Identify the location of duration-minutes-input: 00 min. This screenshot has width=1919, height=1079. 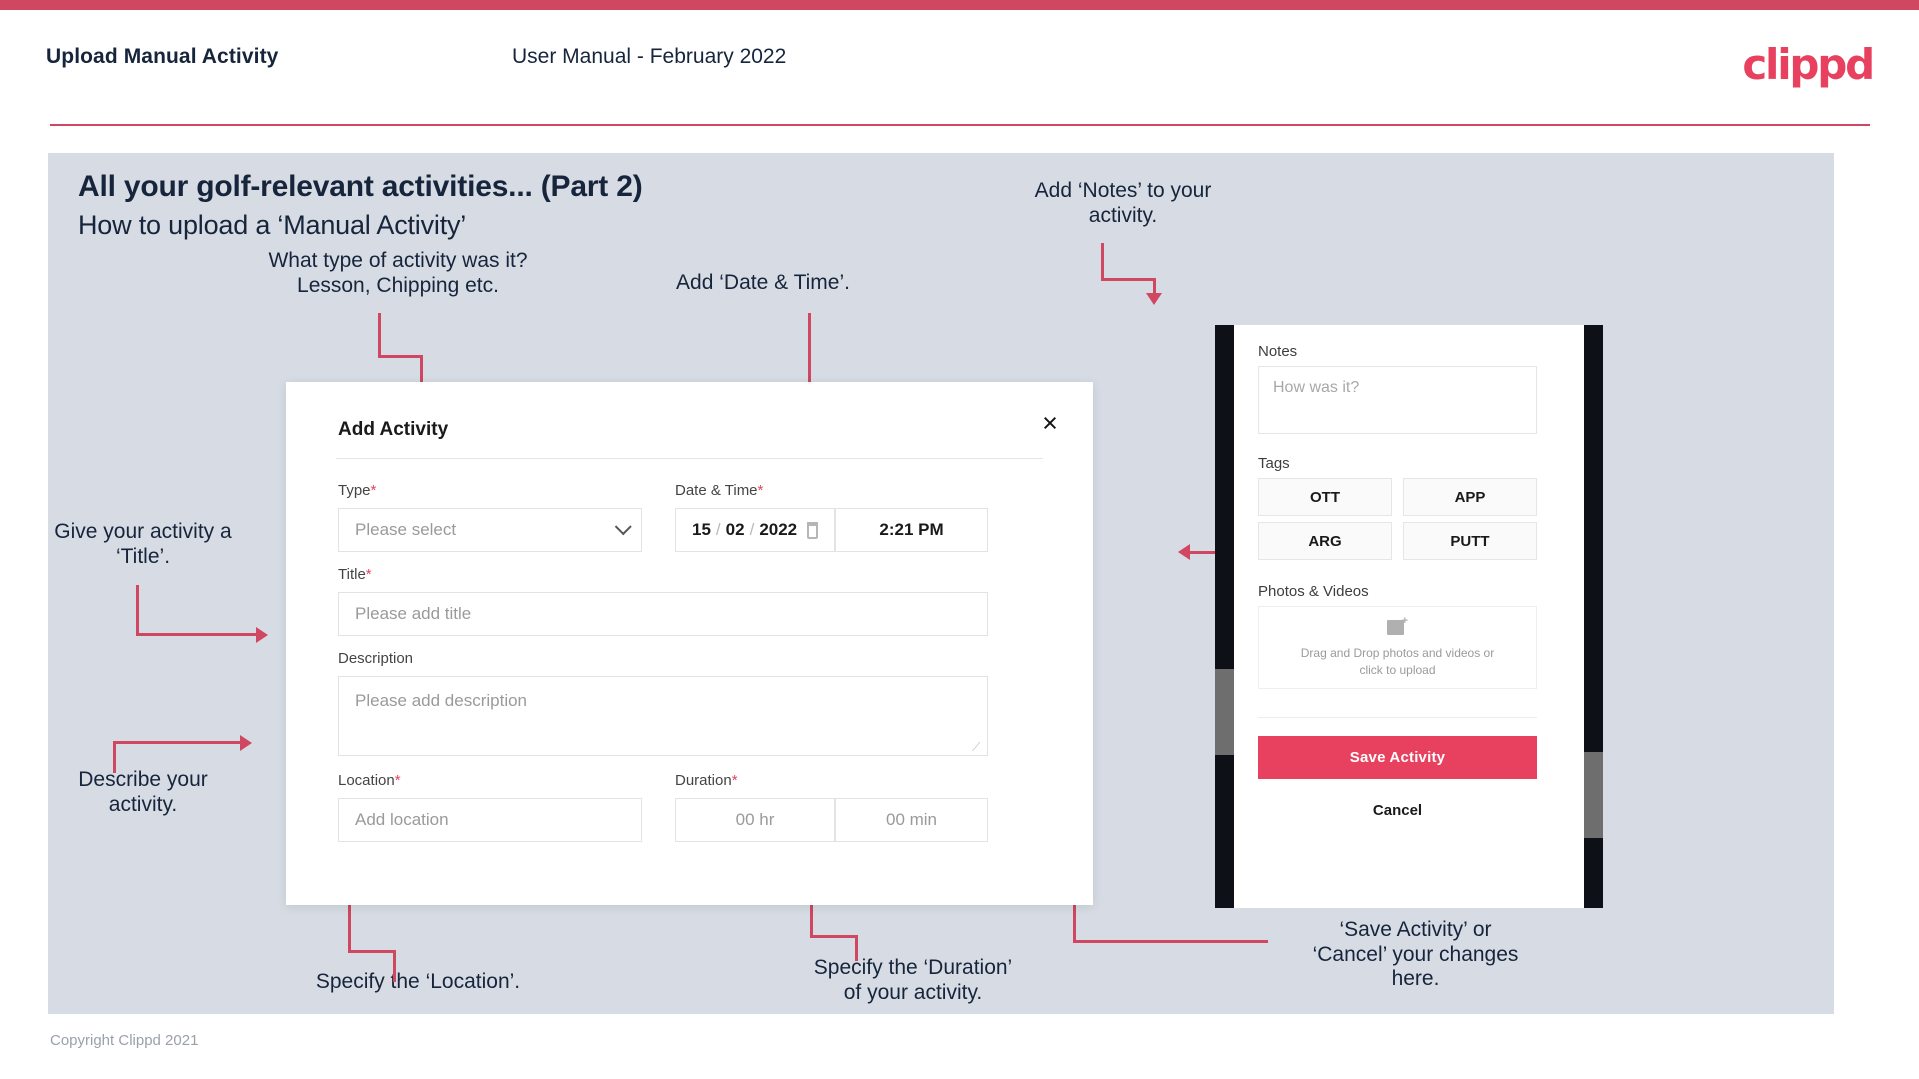
(911, 820).